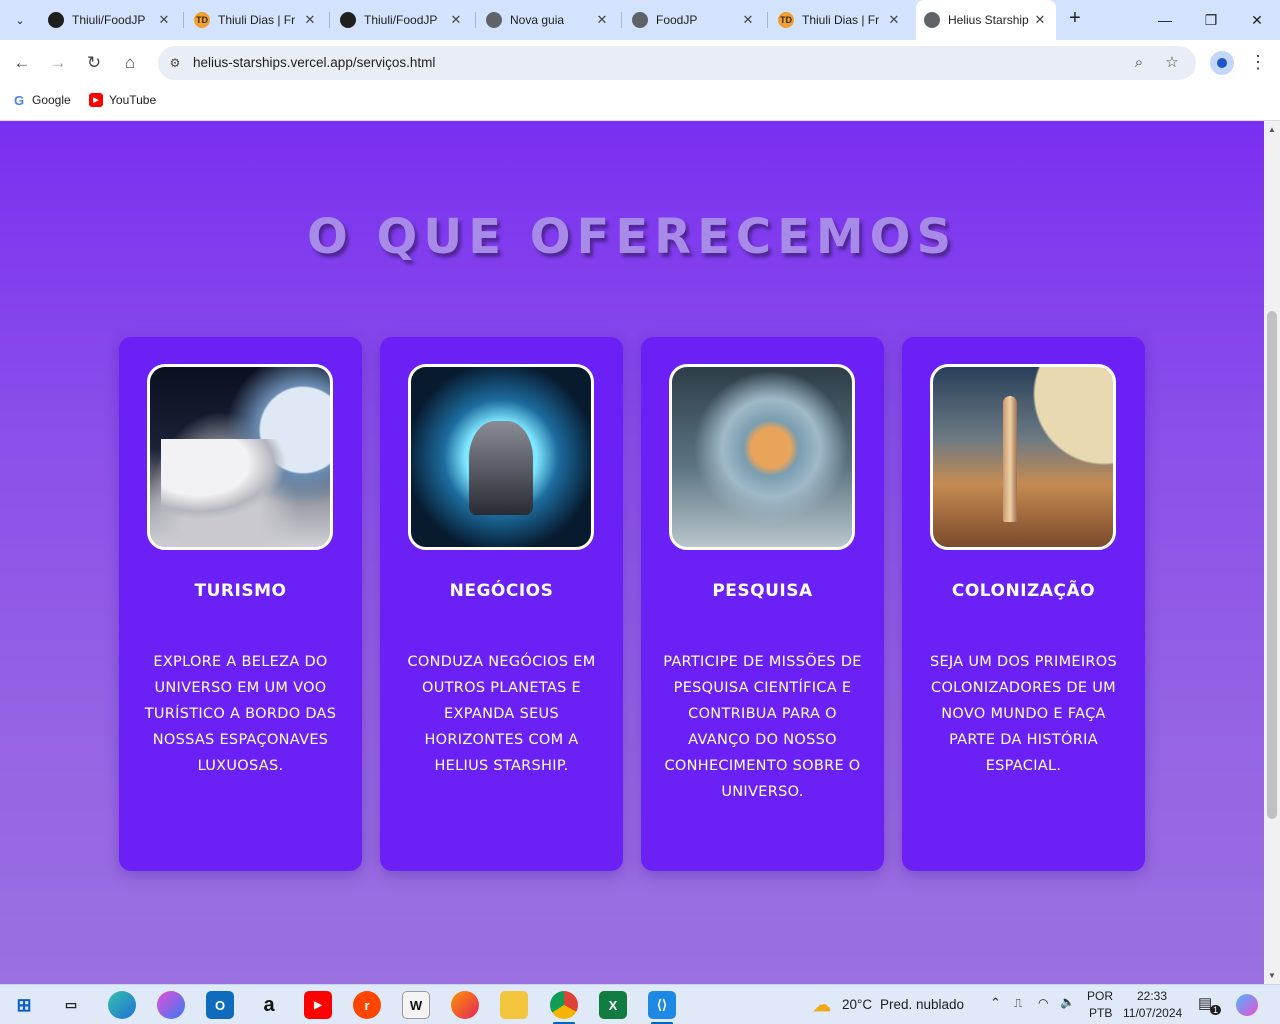 This screenshot has width=1280, height=1024. I want to click on excel-icon: X, so click(613, 1005).